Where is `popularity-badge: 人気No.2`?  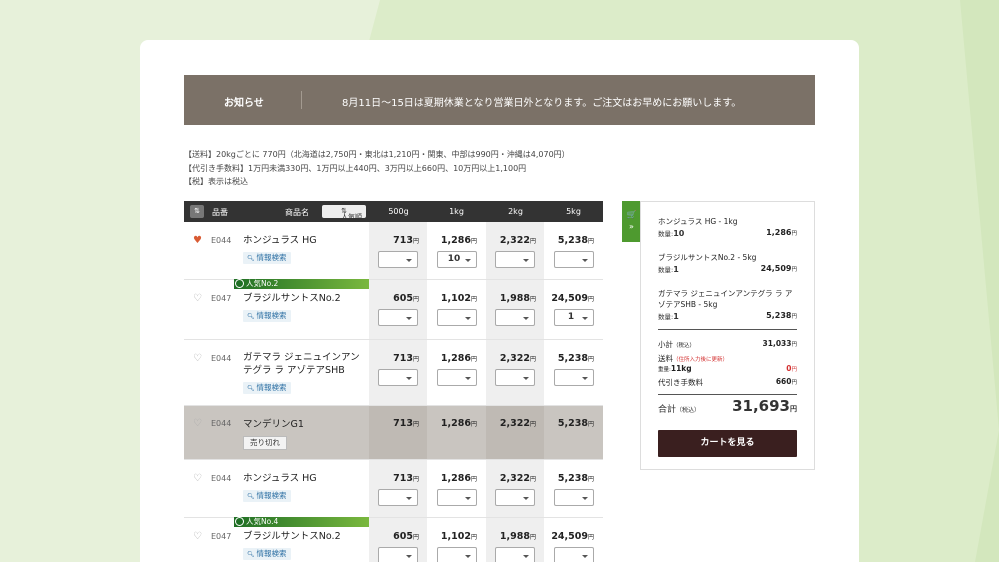
popularity-badge: 人気No.2 is located at coordinates (301, 284).